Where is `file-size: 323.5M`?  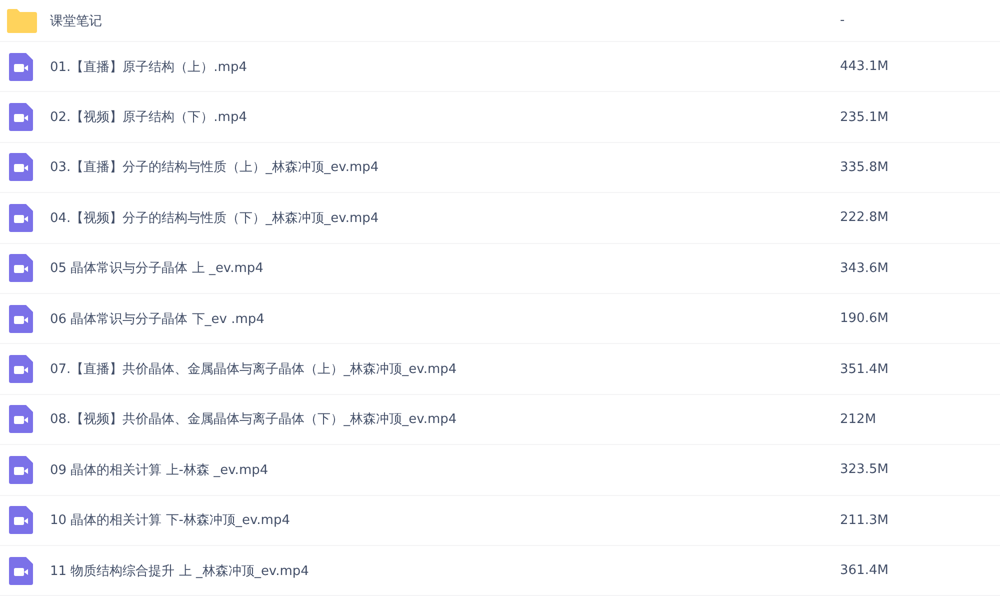
file-size: 323.5M is located at coordinates (864, 470).